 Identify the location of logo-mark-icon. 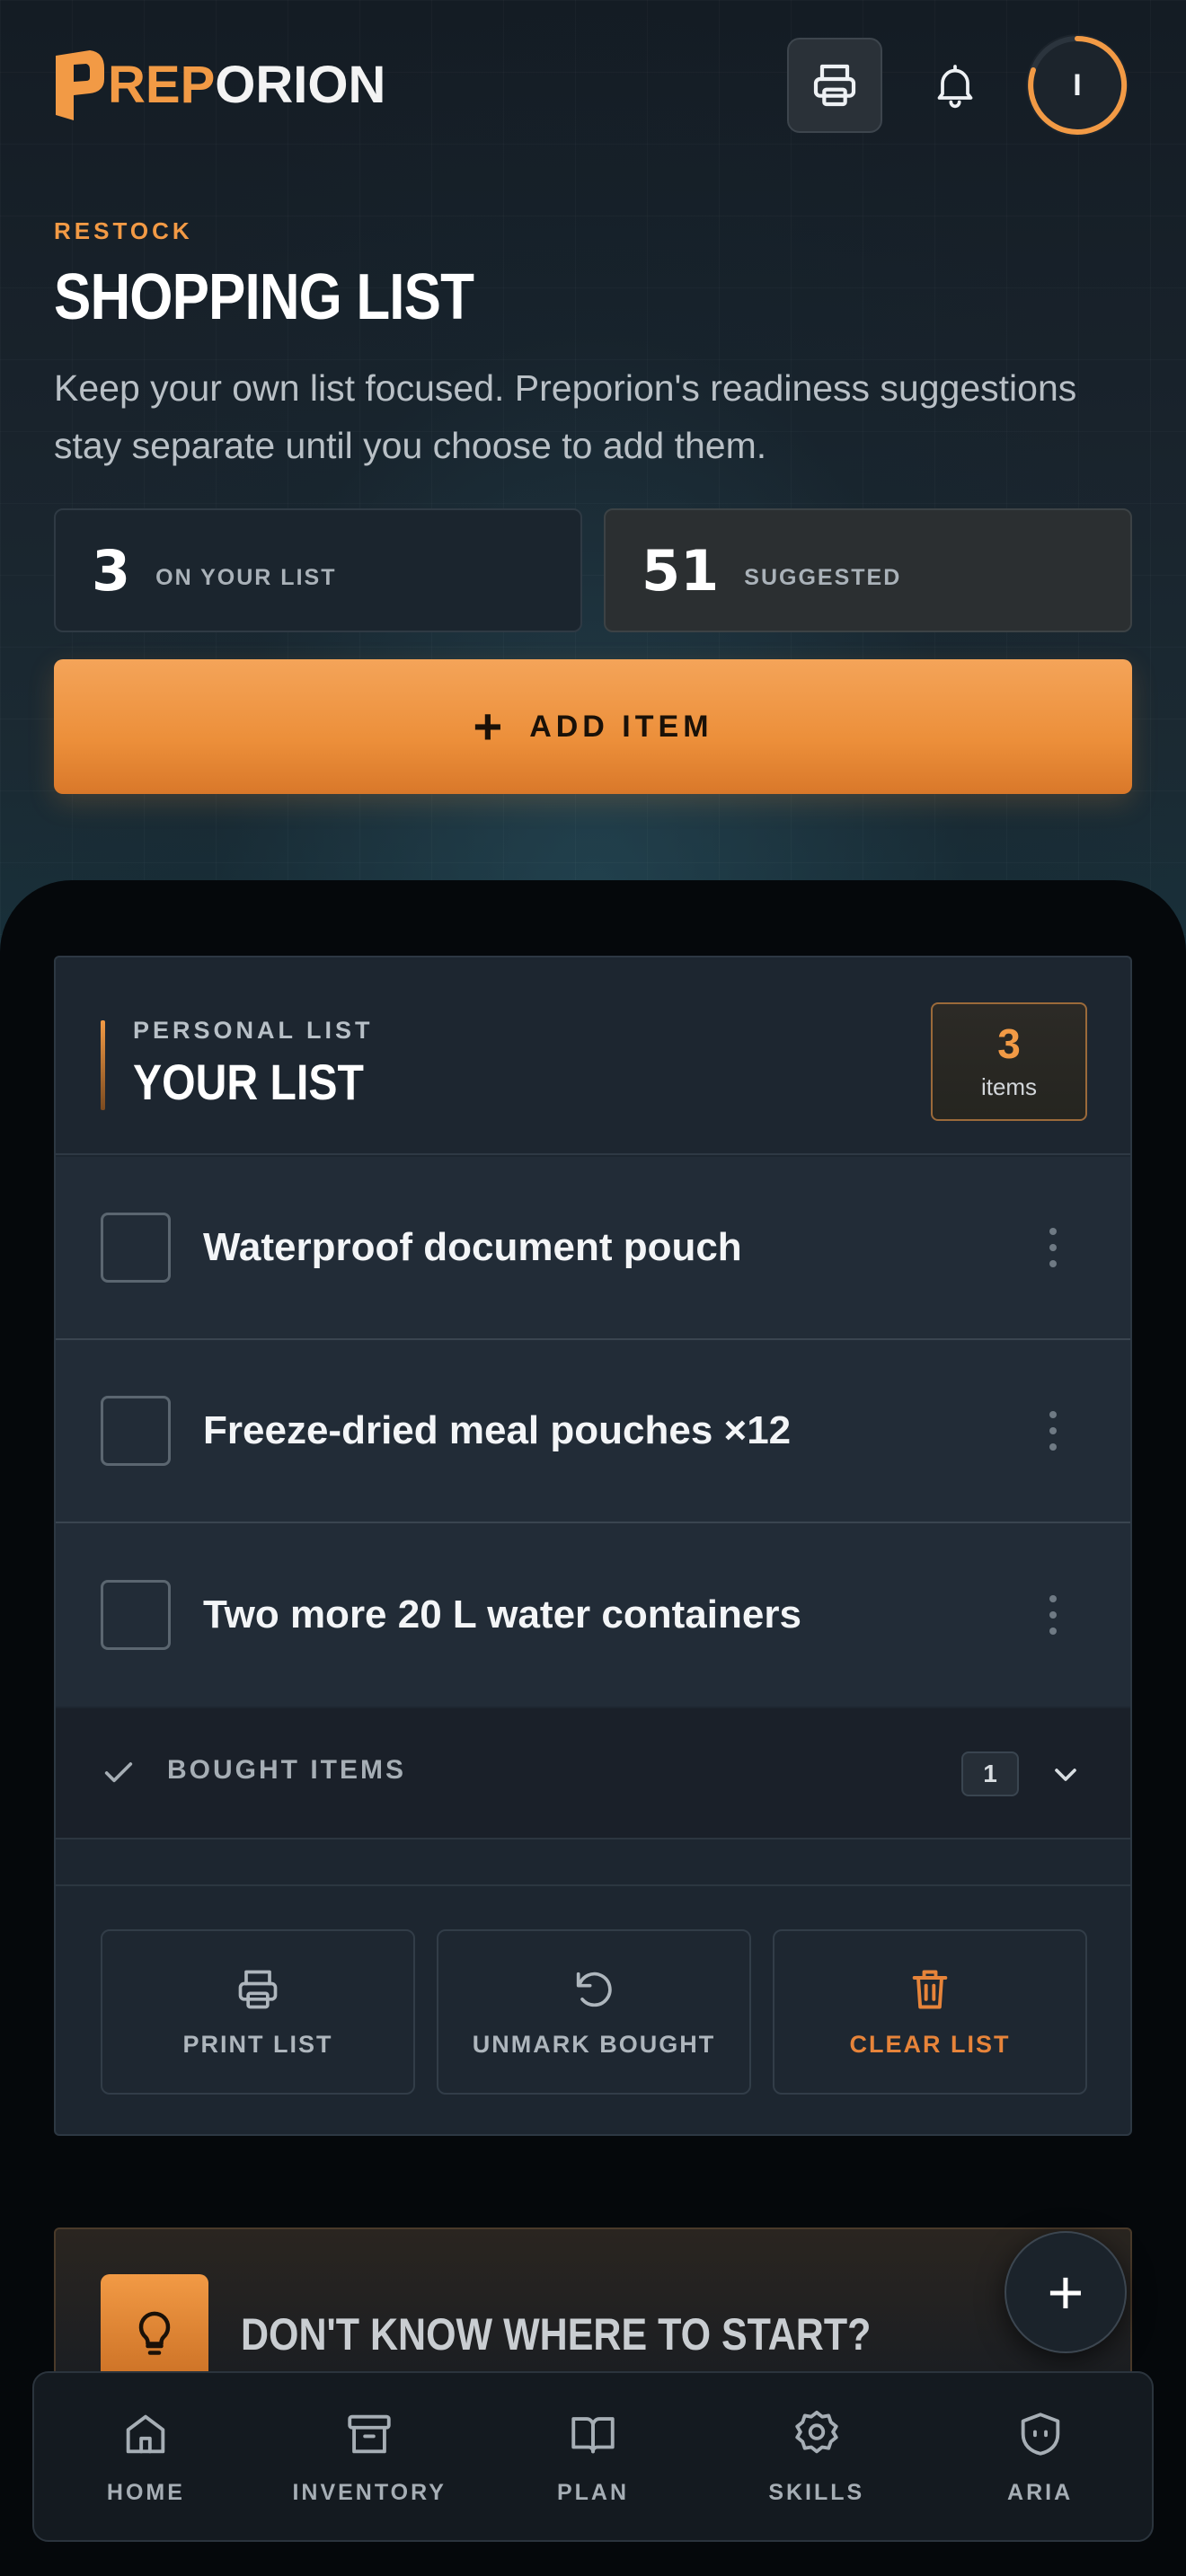
(80, 85).